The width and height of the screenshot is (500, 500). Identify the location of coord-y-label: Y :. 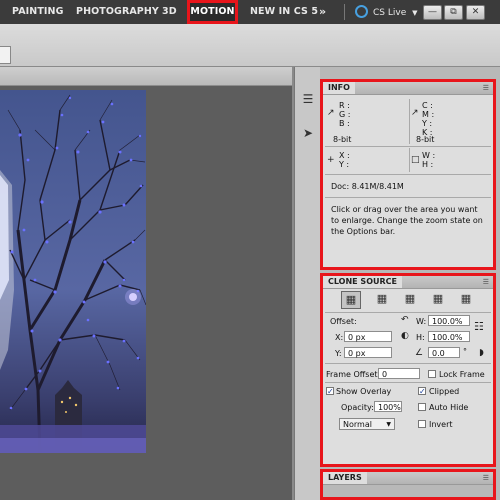
(344, 164).